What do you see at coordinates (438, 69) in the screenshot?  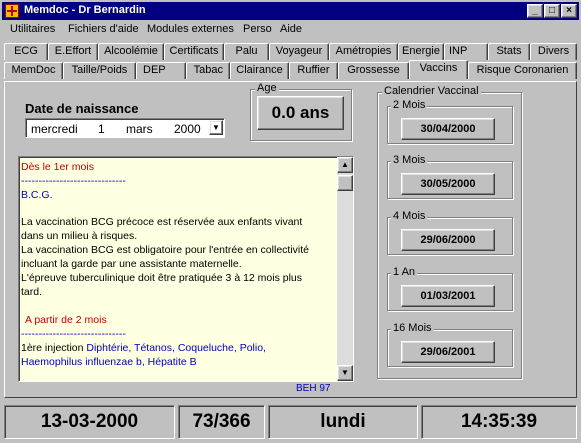 I see `tab-vaccins: Vaccins` at bounding box center [438, 69].